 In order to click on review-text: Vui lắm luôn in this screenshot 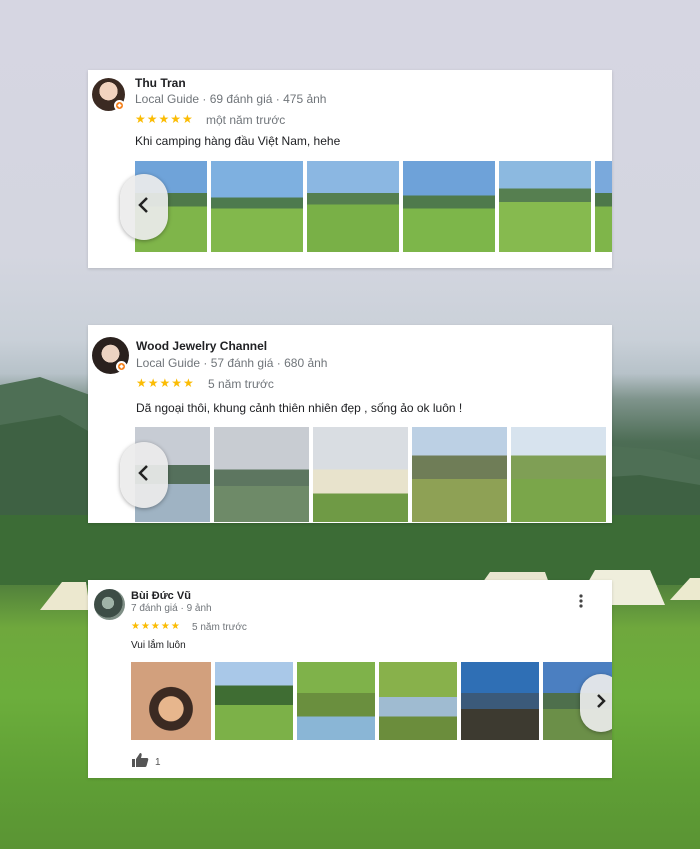, I will do `click(158, 645)`.